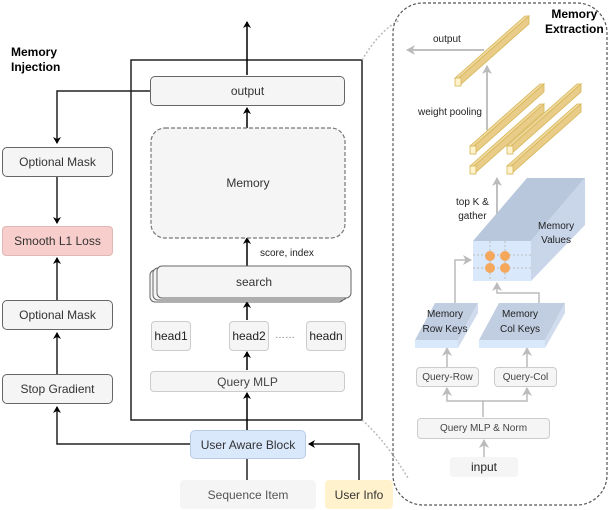 The width and height of the screenshot is (610, 510). I want to click on output-box: output, so click(247, 91).